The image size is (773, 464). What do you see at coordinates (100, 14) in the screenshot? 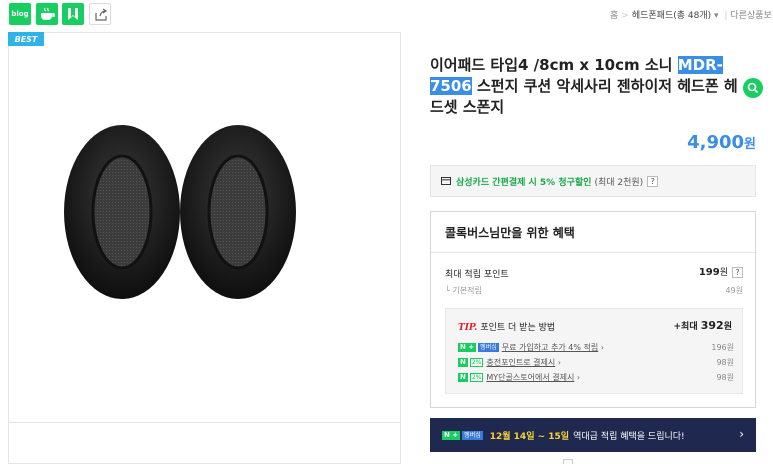
I see `share-icon` at bounding box center [100, 14].